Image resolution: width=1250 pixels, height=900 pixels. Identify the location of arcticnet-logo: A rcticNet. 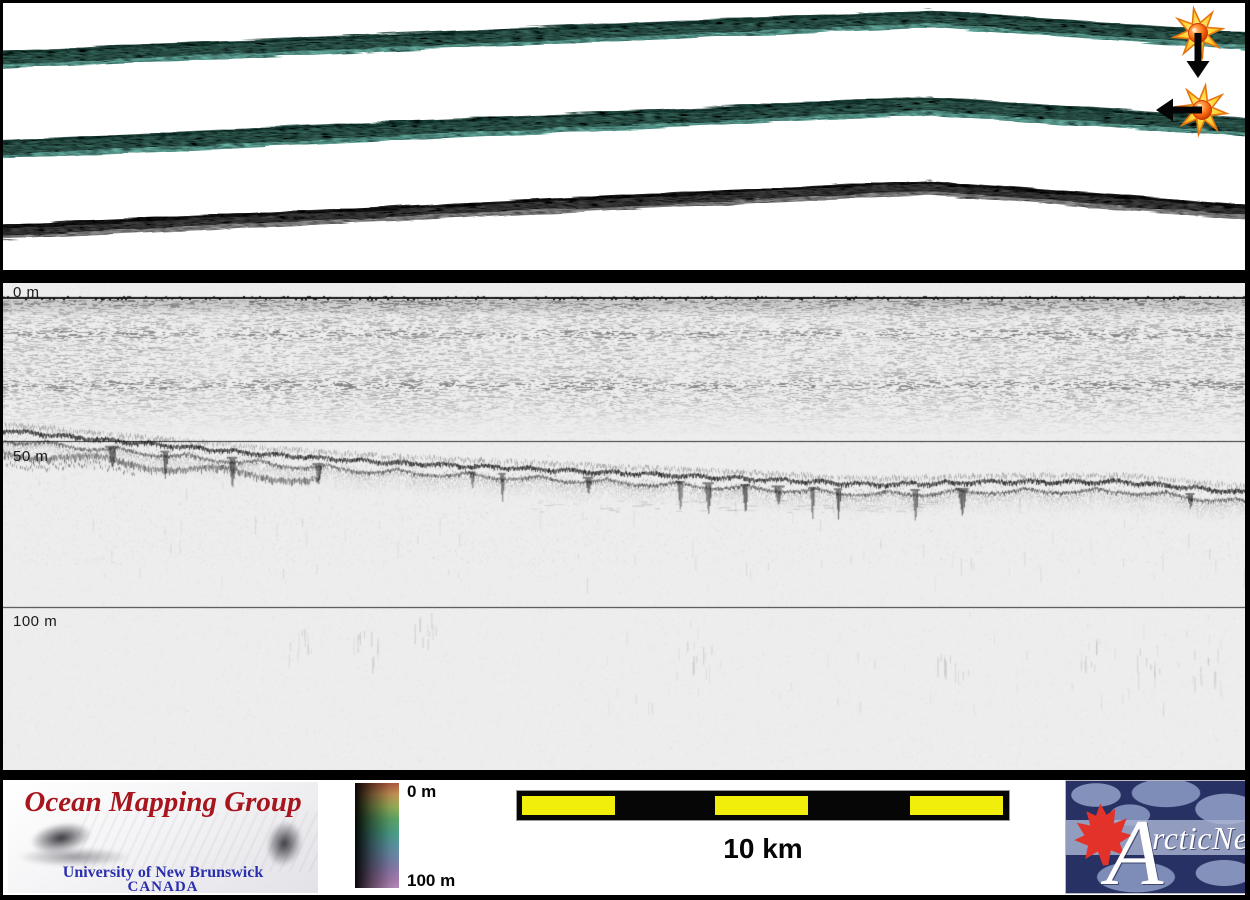
(1155, 837).